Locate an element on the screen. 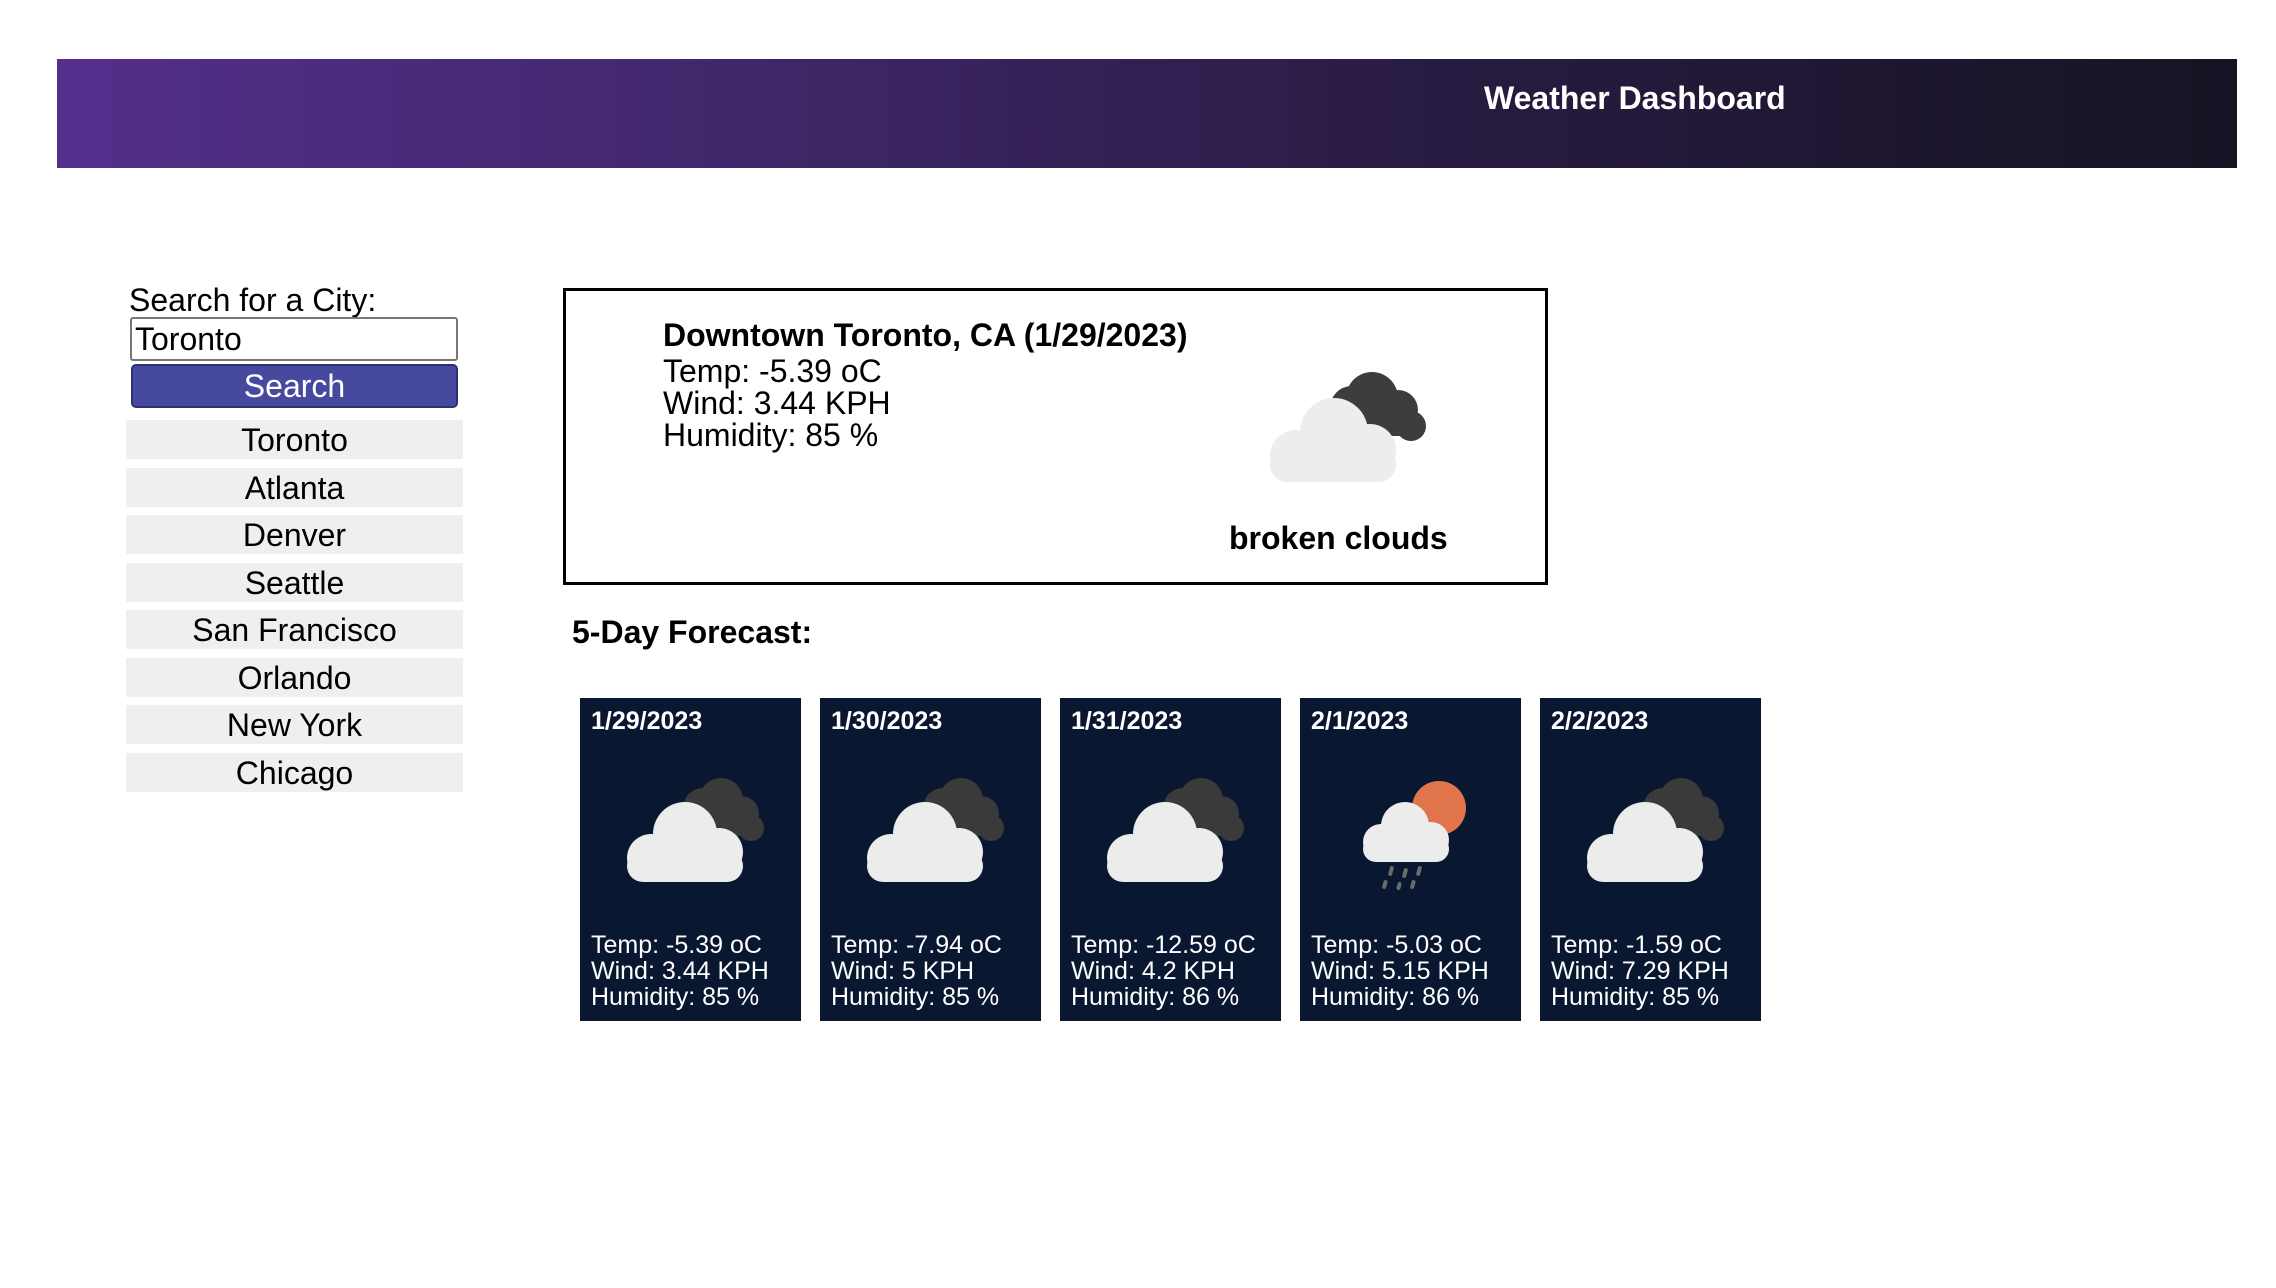  forecast-temp: Temp: -5.03 oC is located at coordinates (1396, 945).